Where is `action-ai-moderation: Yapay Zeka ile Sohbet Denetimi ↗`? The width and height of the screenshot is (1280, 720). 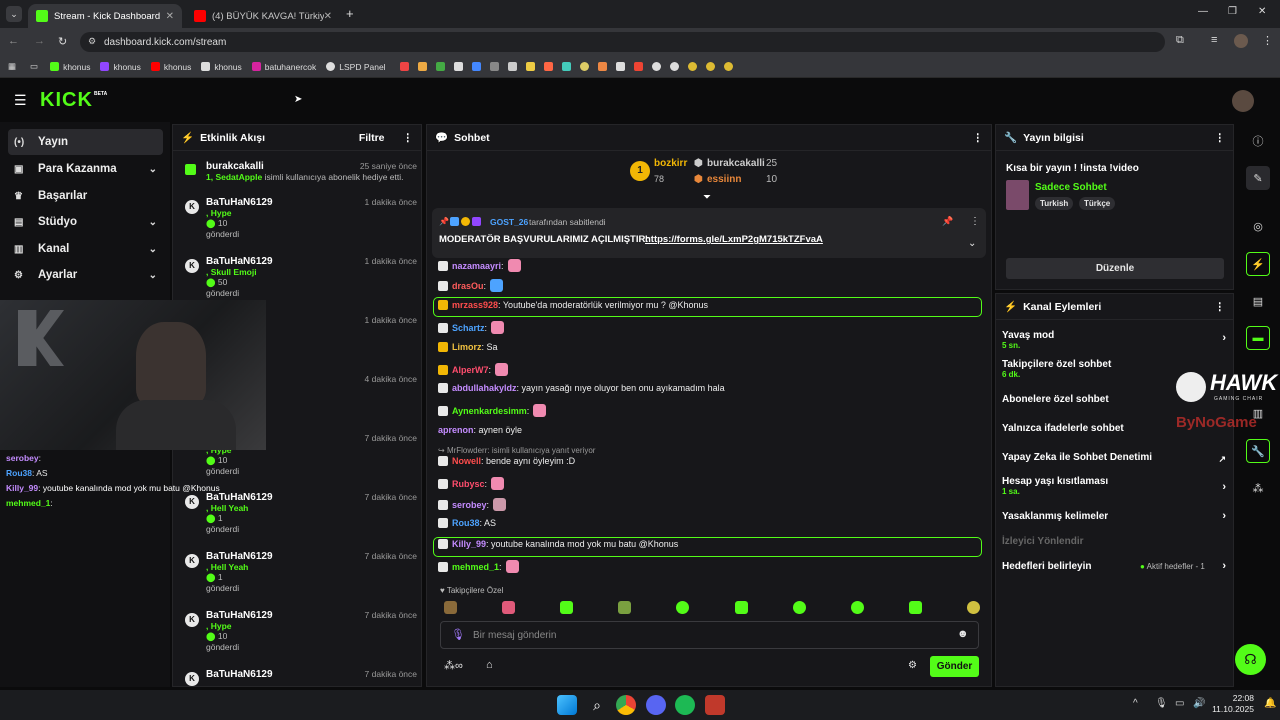
action-ai-moderation: Yapay Zeka ile Sohbet Denetimi ↗ is located at coordinates (1114, 458).